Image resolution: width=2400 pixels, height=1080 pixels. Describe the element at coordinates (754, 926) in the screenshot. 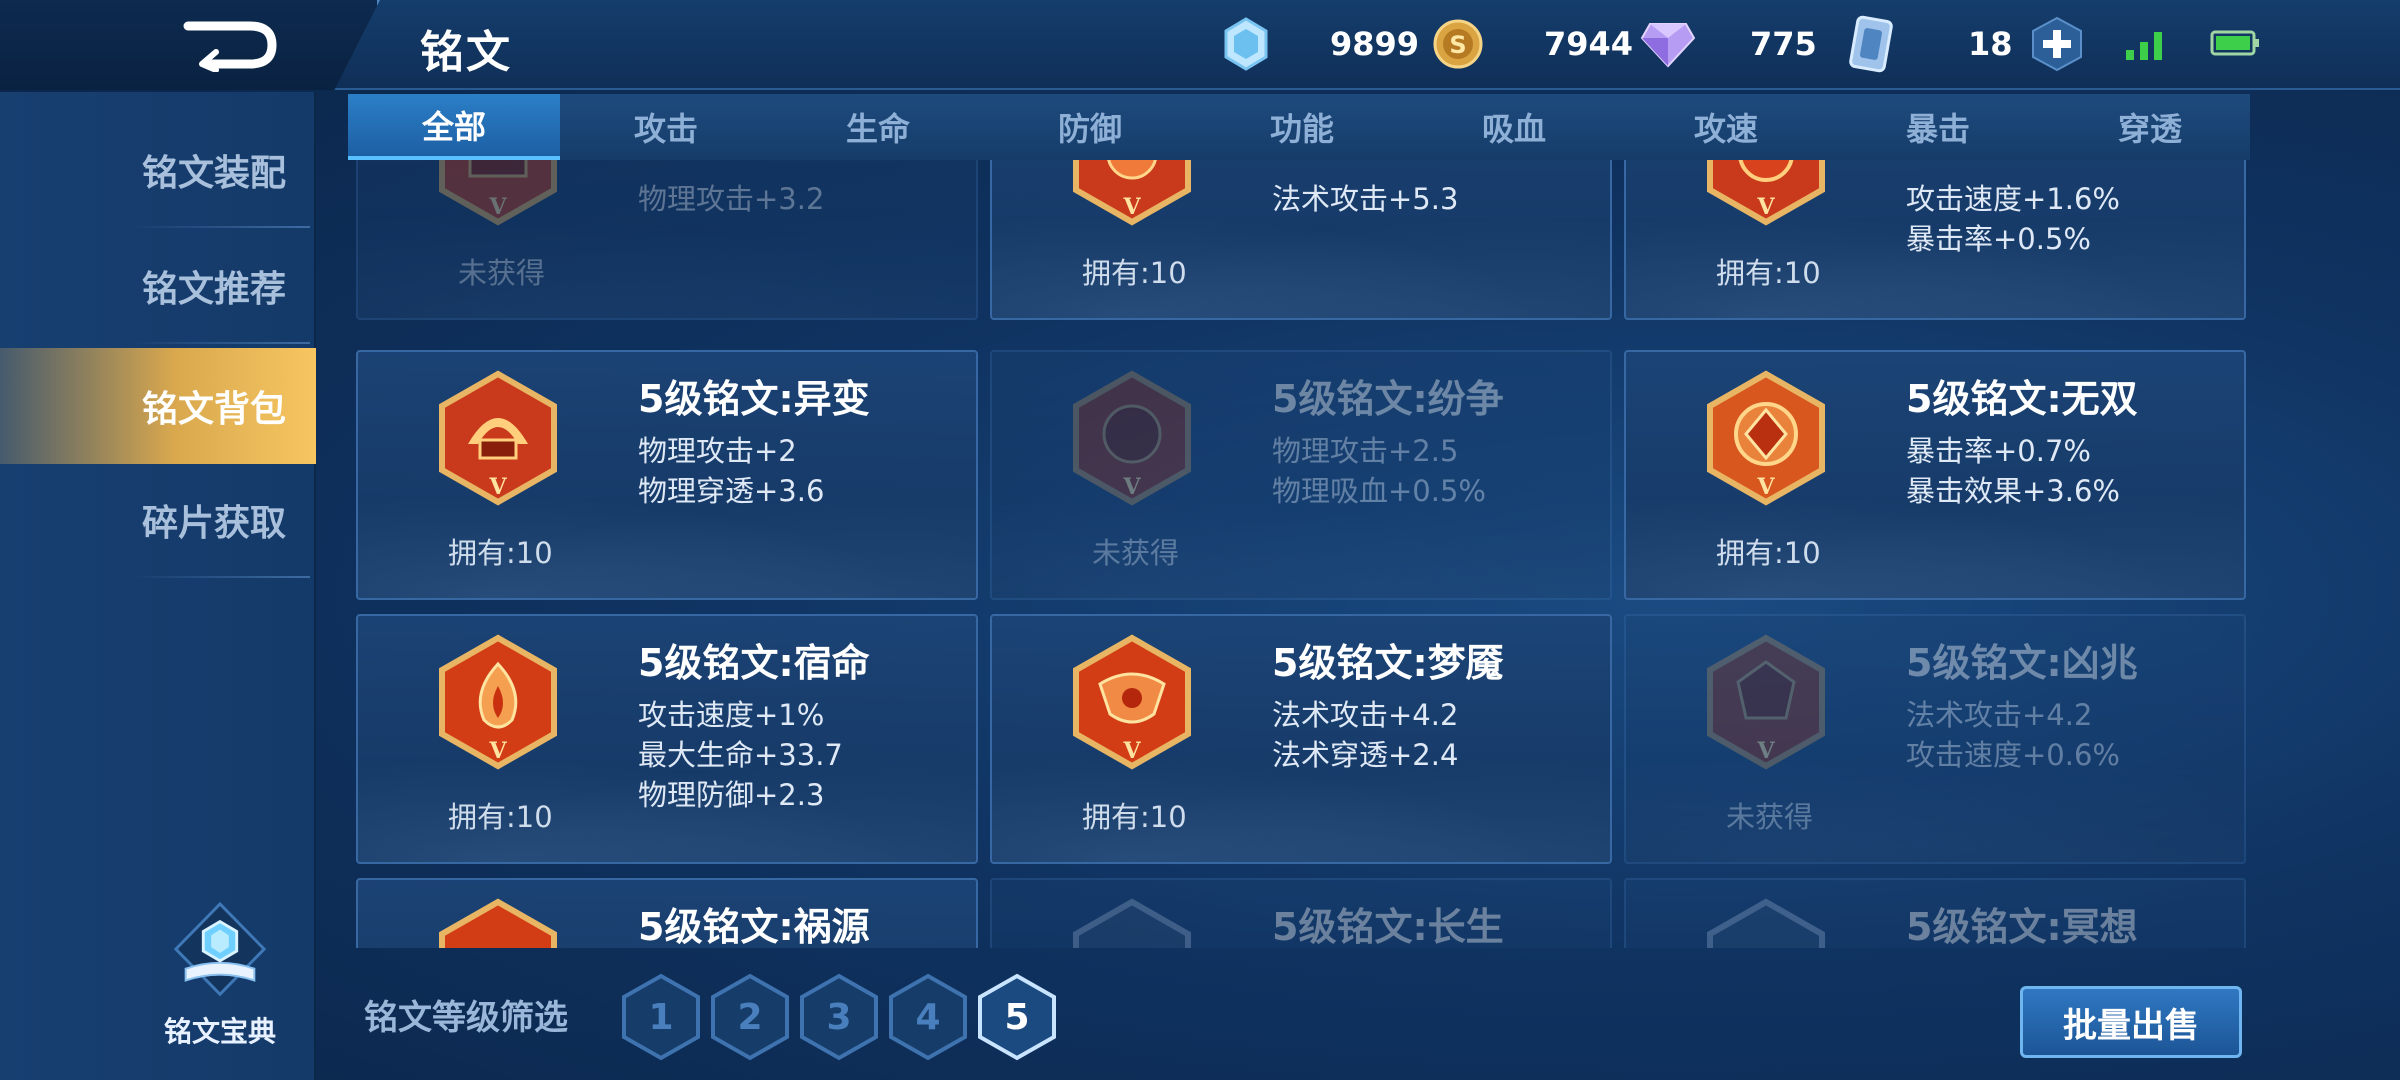

I see `rune-name: 5级铭文:祸源` at that location.